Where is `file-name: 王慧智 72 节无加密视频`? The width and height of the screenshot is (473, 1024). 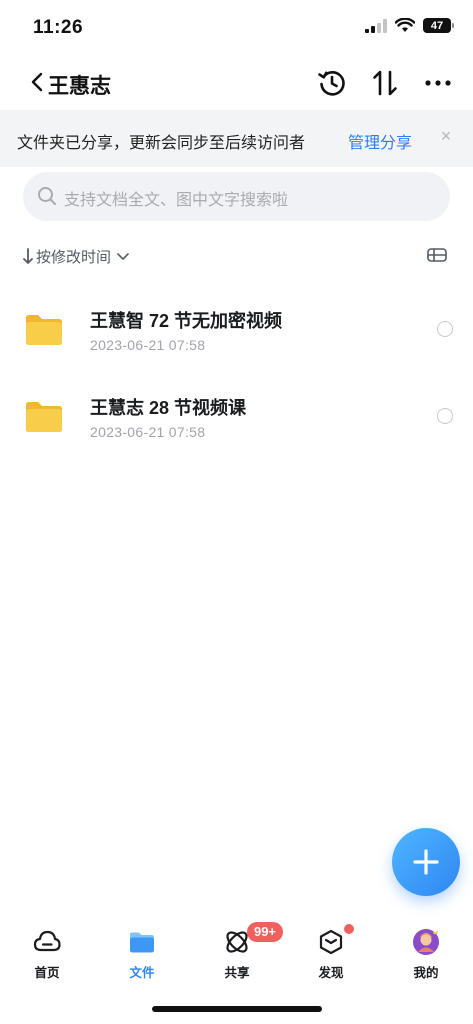 file-name: 王慧智 72 节无加密视频 is located at coordinates (186, 321).